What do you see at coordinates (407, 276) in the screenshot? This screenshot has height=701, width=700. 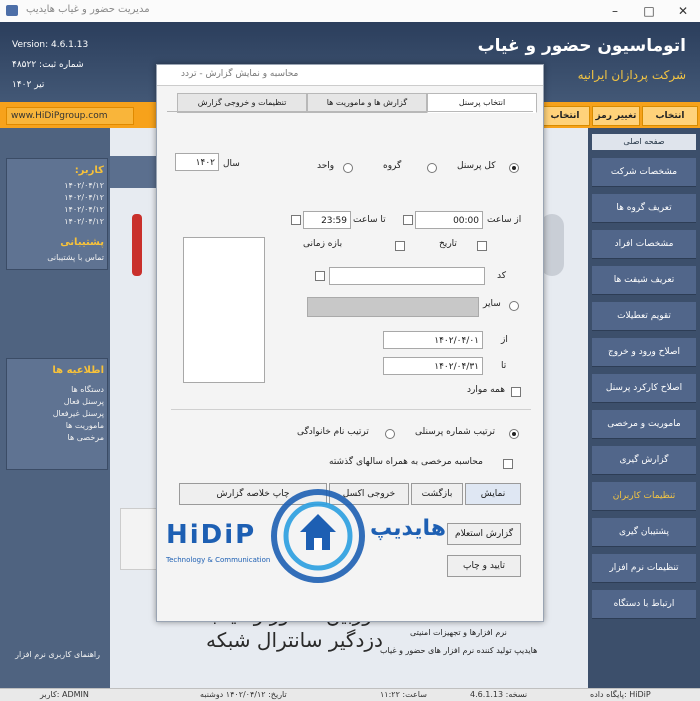 I see `code-field` at bounding box center [407, 276].